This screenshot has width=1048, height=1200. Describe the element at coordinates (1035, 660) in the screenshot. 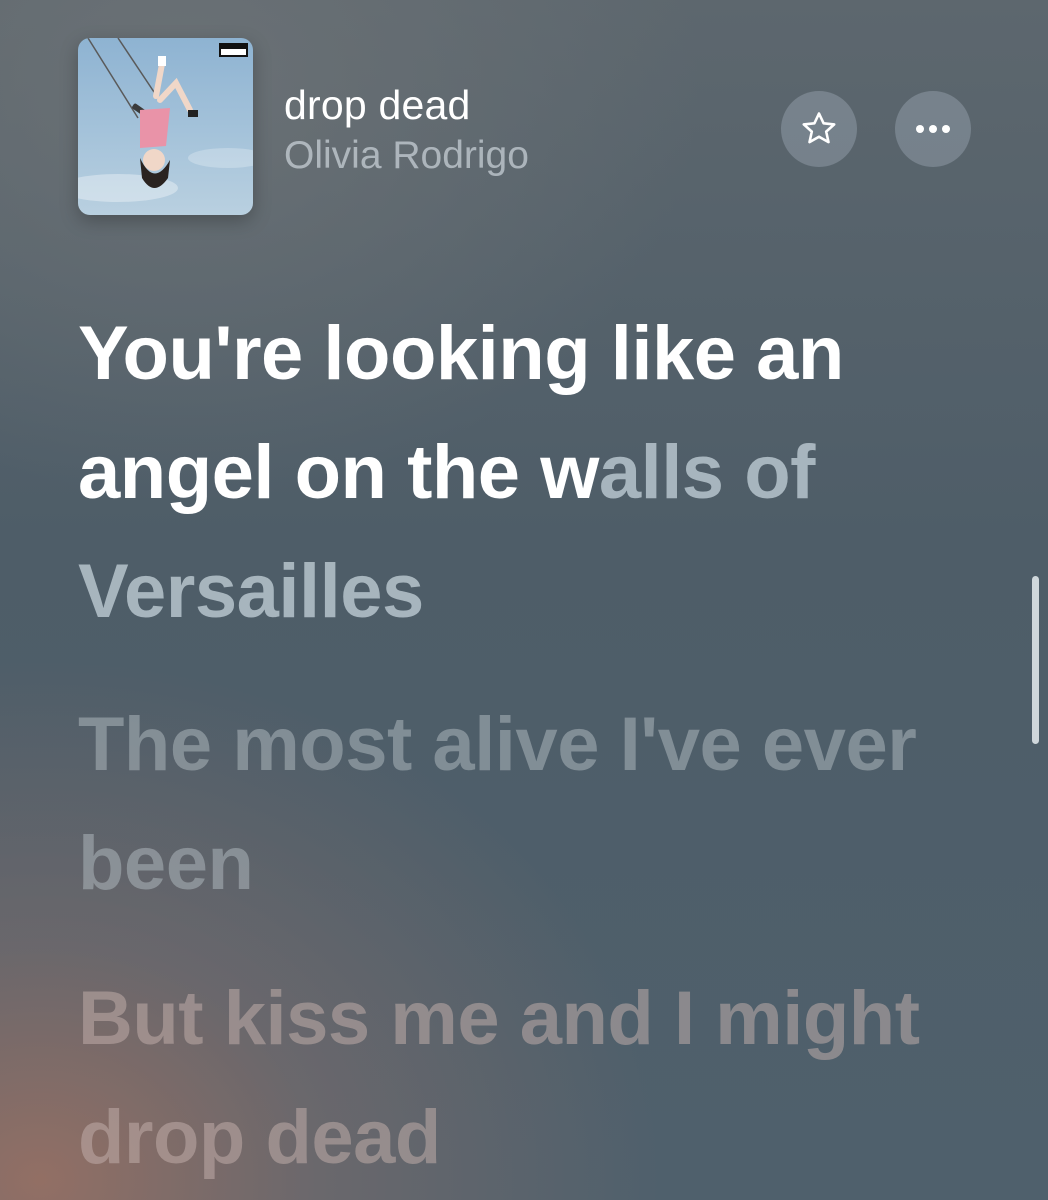

I see `lyrics-scrollbar` at that location.